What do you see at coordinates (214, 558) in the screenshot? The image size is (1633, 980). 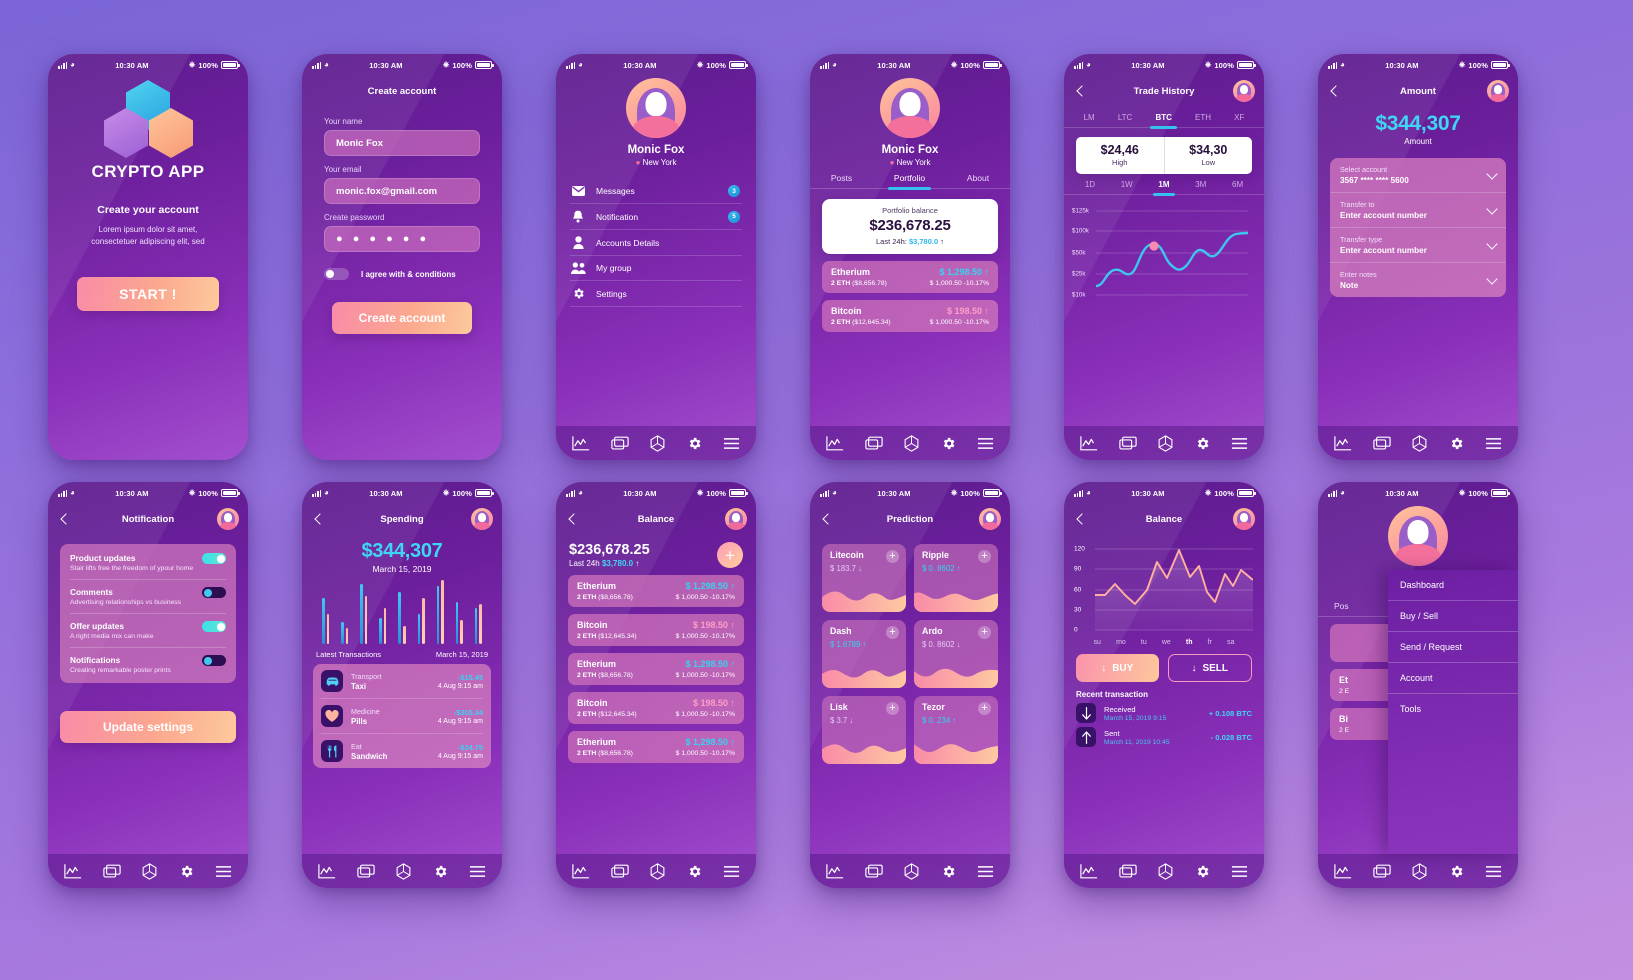 I see `toggle-product-updates` at bounding box center [214, 558].